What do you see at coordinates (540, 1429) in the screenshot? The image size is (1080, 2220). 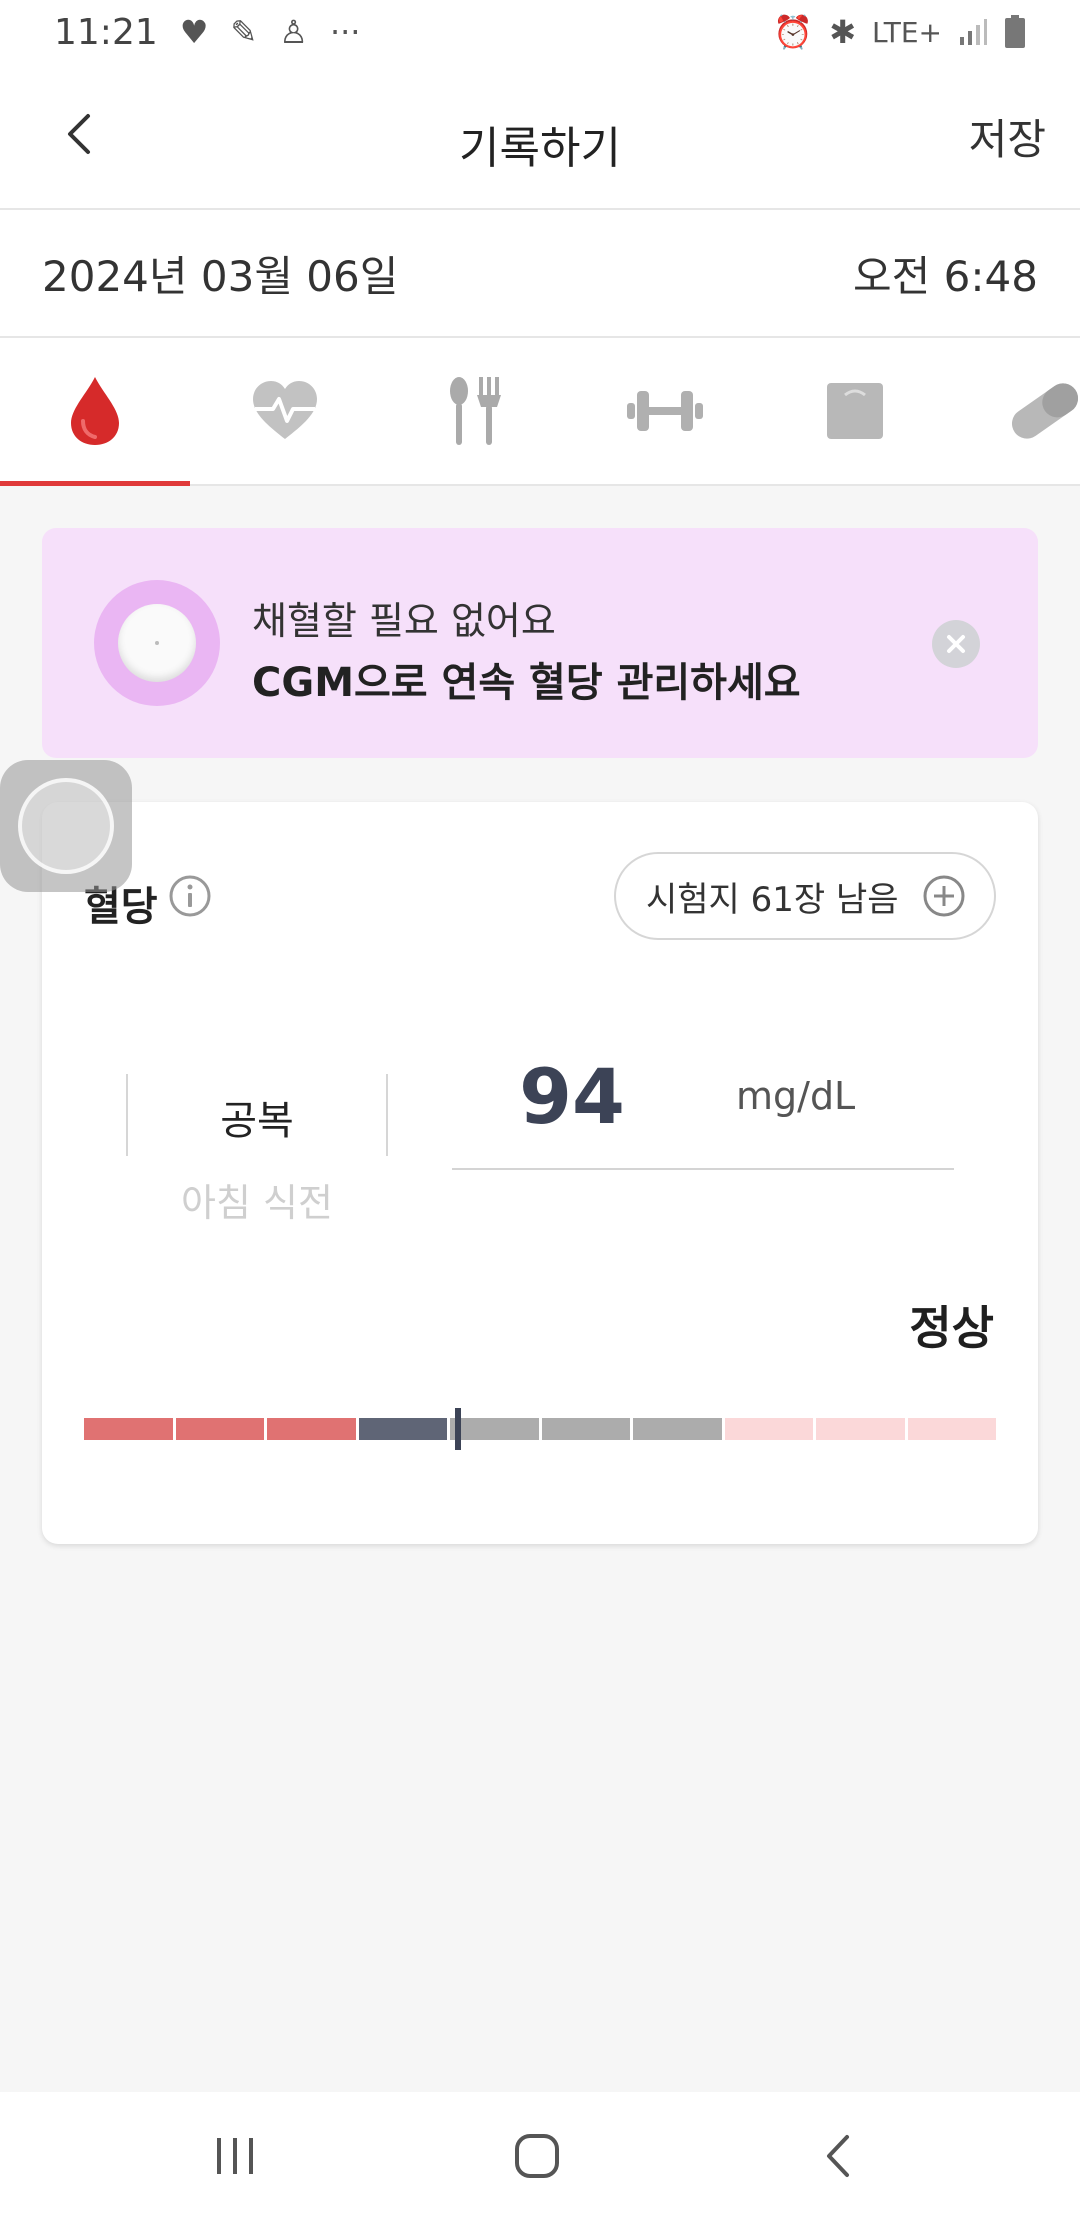 I see `glucose-range-bar` at bounding box center [540, 1429].